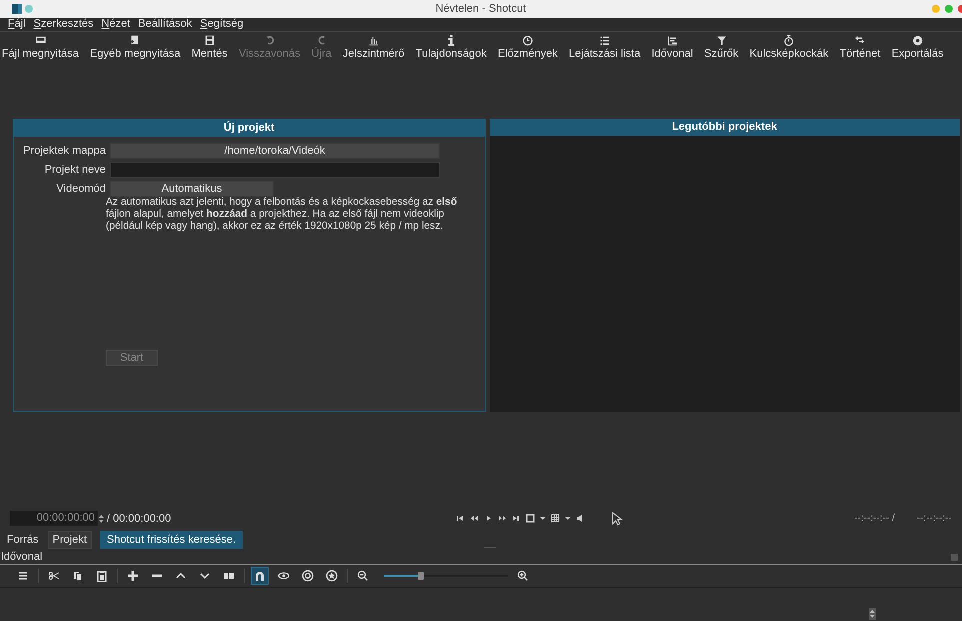 This screenshot has height=621, width=962. Describe the element at coordinates (555, 518) in the screenshot. I see `grid-icon` at that location.